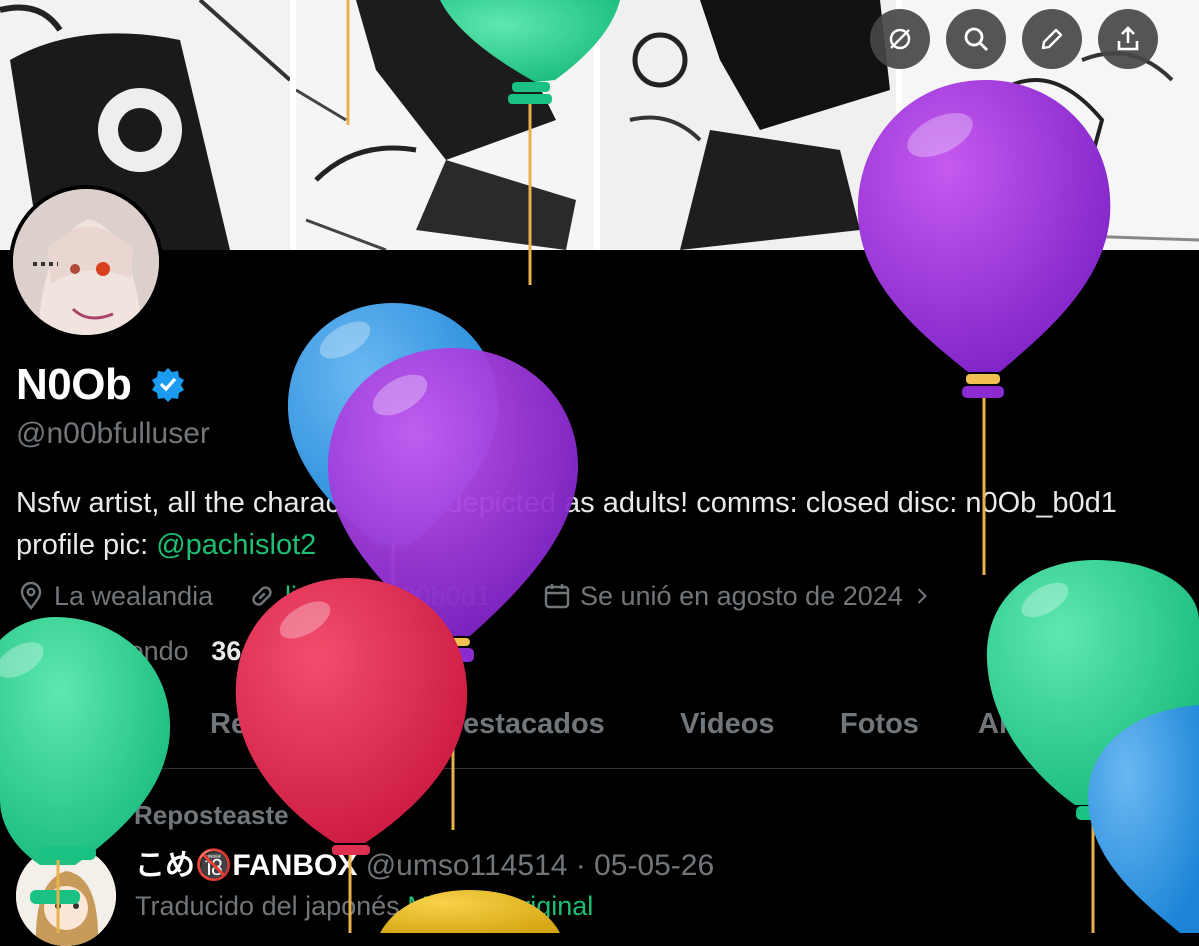  Describe the element at coordinates (39, 651) in the screenshot. I see `following-count: 949` at that location.